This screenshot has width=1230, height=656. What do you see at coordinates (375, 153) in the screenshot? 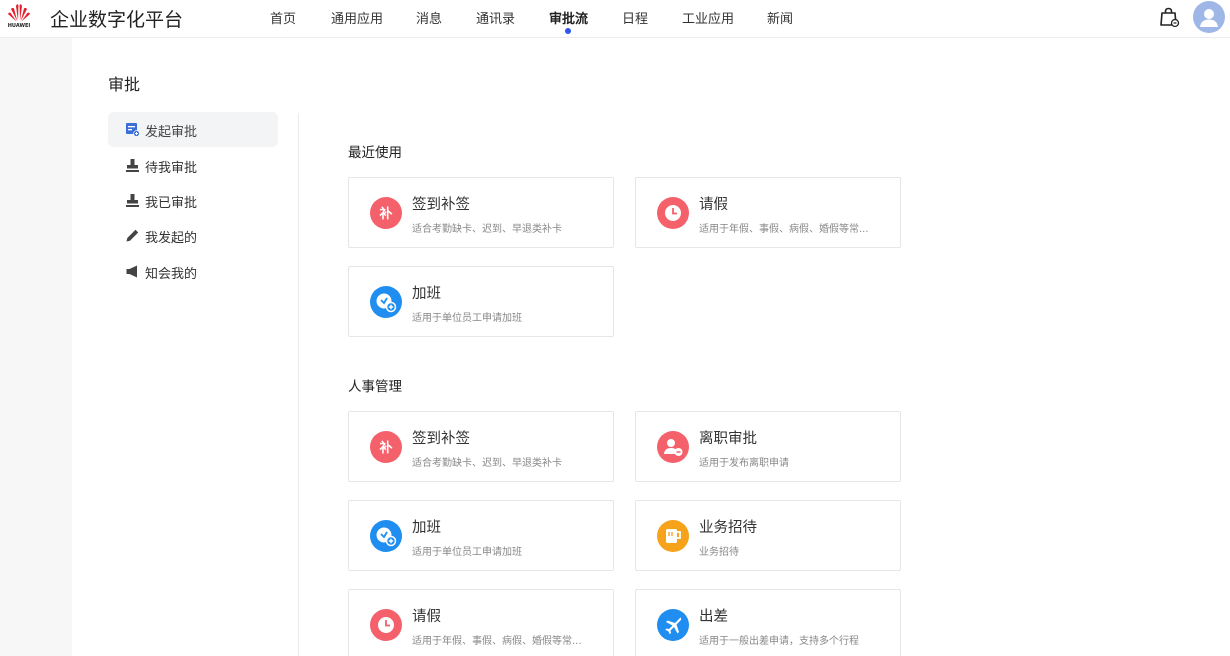
I see `section-title-recent: 最近使用` at bounding box center [375, 153].